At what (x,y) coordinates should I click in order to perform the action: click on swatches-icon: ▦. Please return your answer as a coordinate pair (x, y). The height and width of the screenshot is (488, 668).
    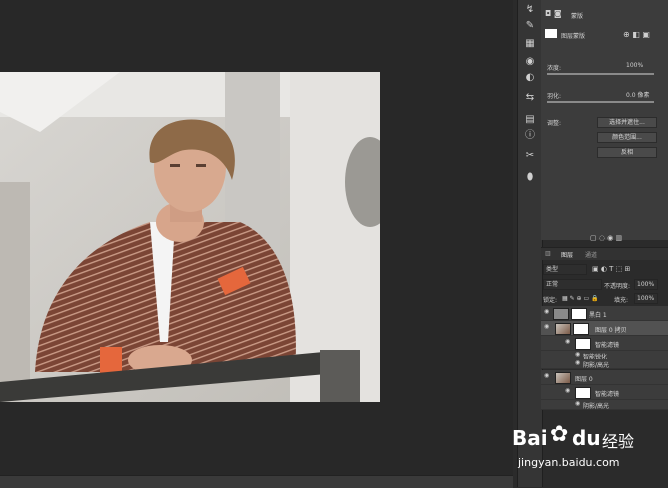
    Looking at the image, I should click on (530, 44).